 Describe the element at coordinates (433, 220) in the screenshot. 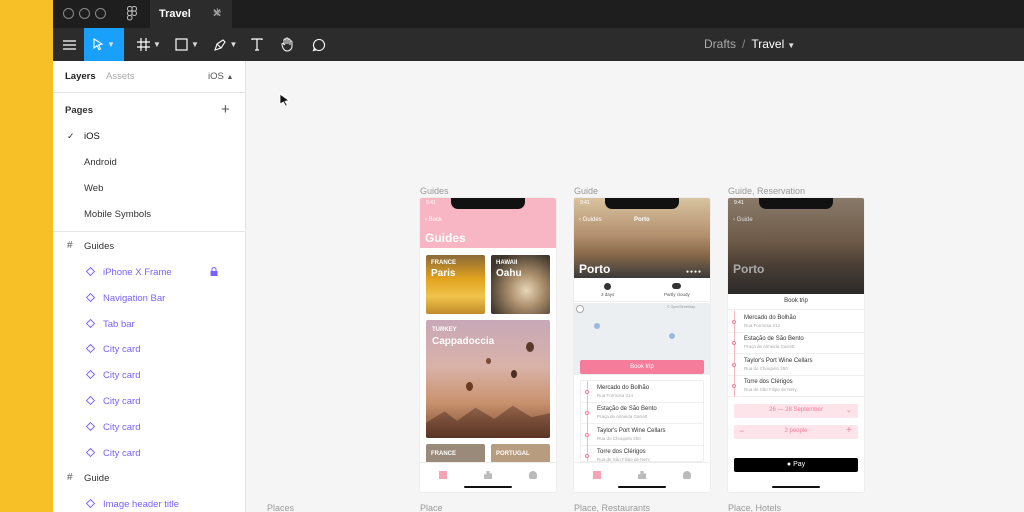

I see `back-link: ‹ Back` at that location.